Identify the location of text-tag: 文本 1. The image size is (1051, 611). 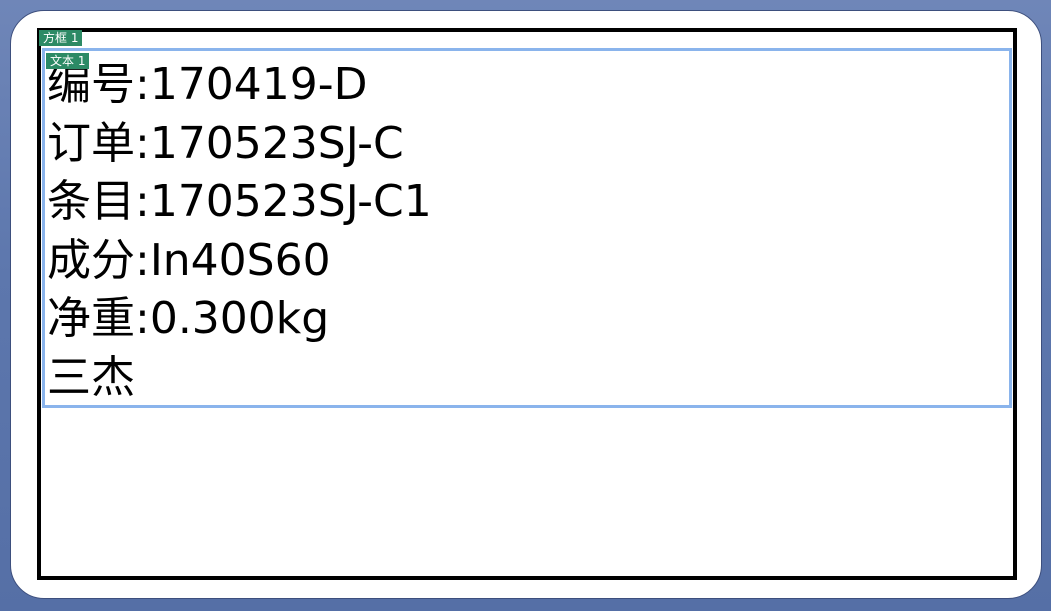
(68, 61).